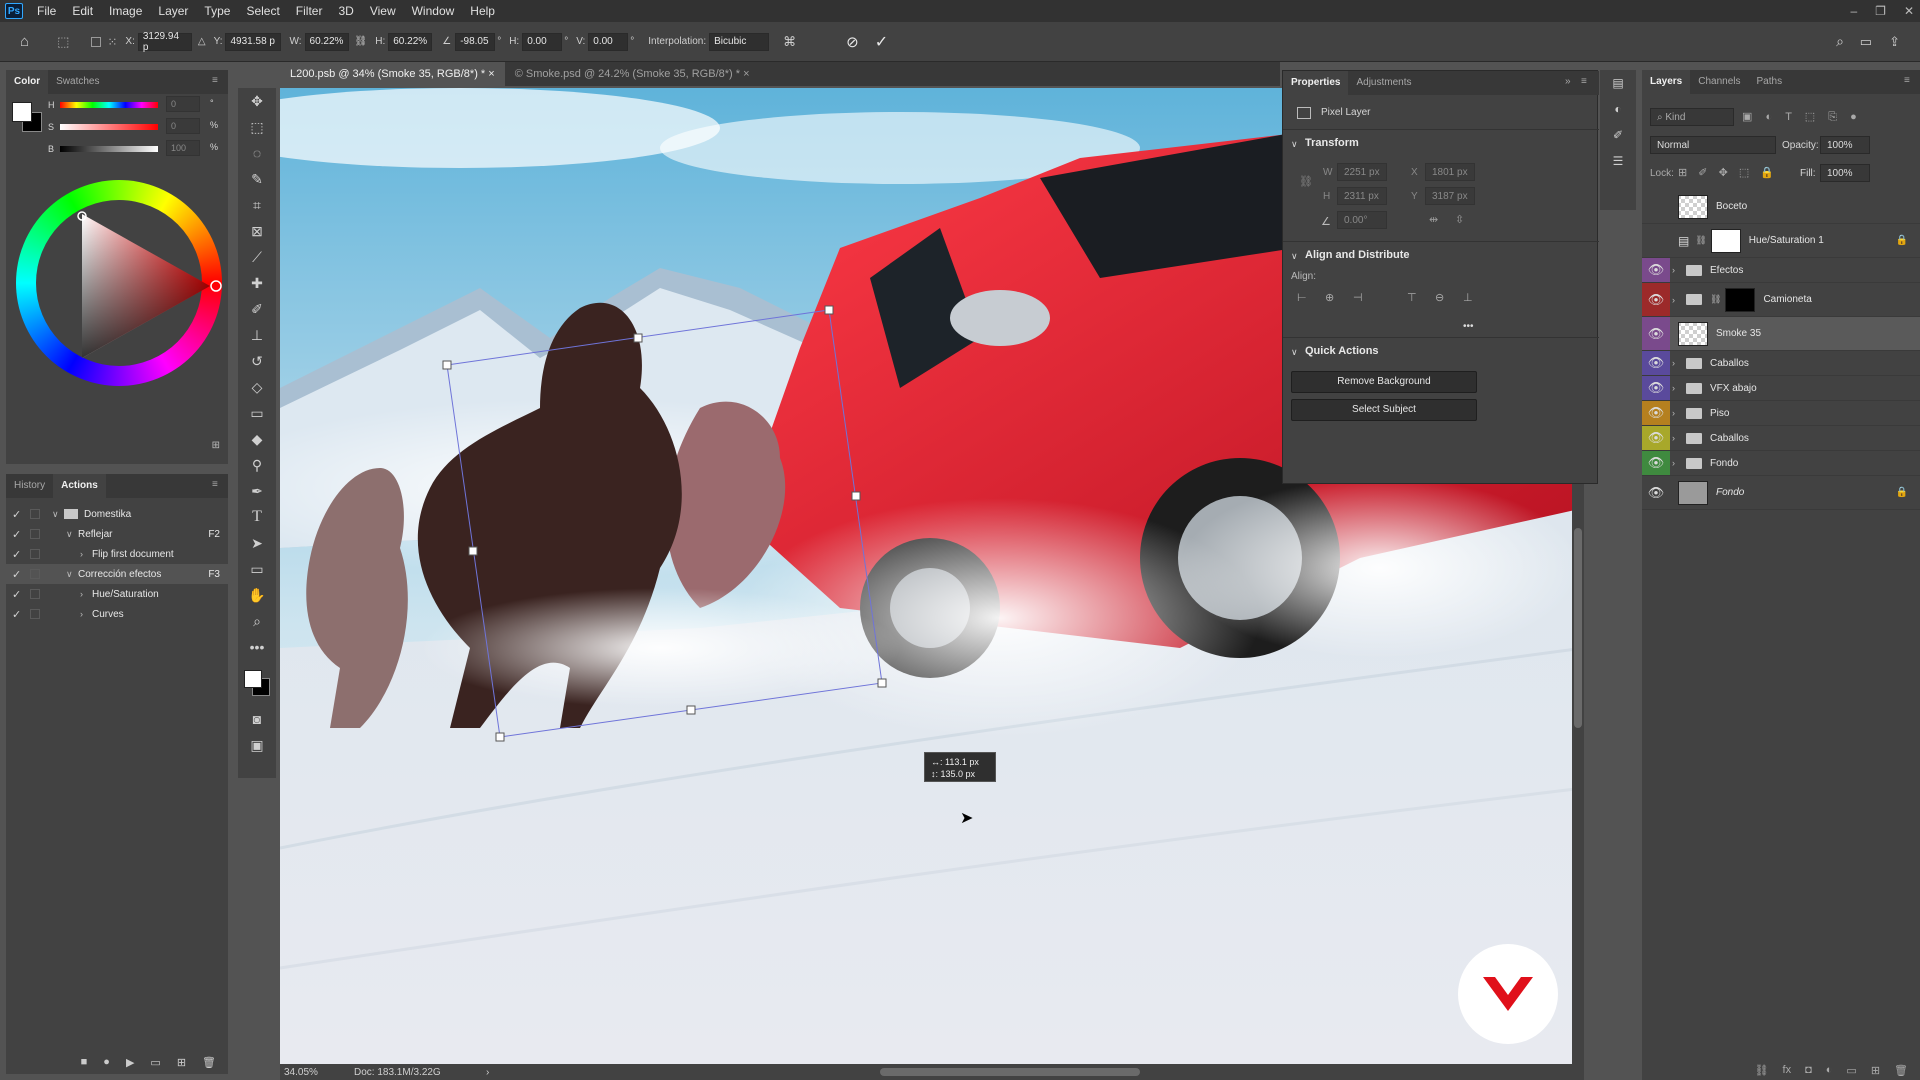 The height and width of the screenshot is (1080, 1920). I want to click on foreground-swatch-front, so click(22, 112).